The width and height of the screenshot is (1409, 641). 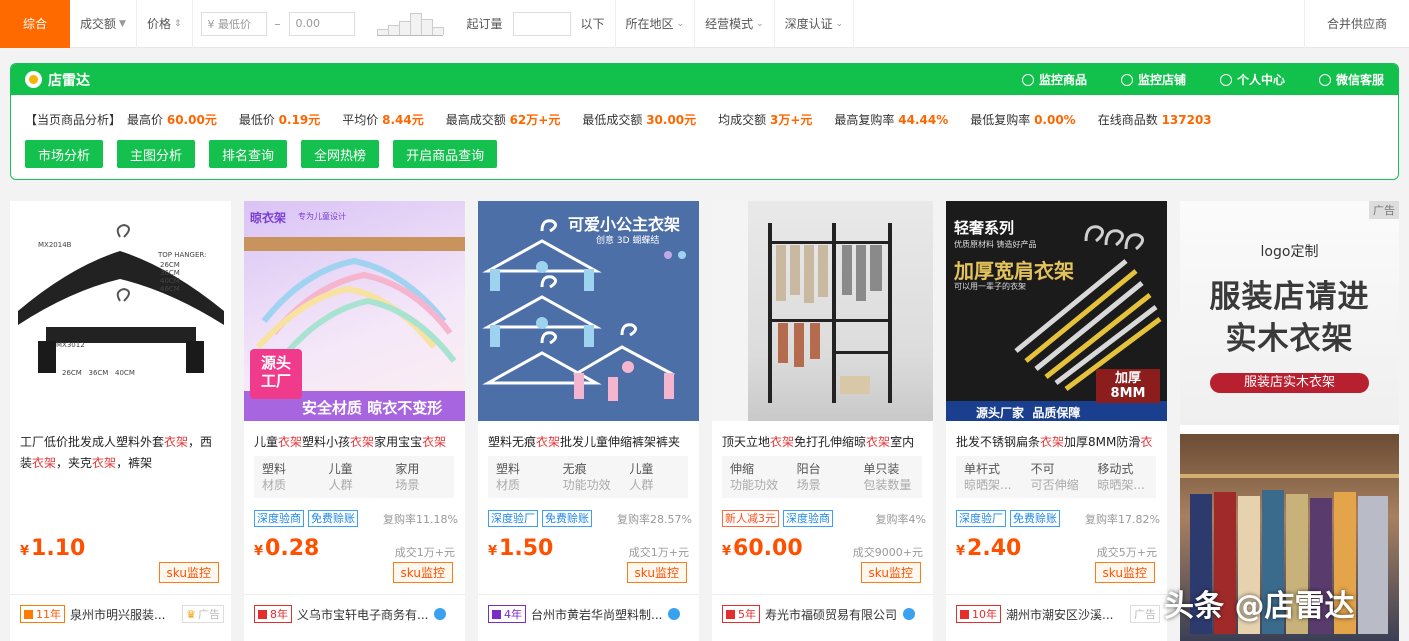 What do you see at coordinates (410, 24) in the screenshot?
I see `price-histogram` at bounding box center [410, 24].